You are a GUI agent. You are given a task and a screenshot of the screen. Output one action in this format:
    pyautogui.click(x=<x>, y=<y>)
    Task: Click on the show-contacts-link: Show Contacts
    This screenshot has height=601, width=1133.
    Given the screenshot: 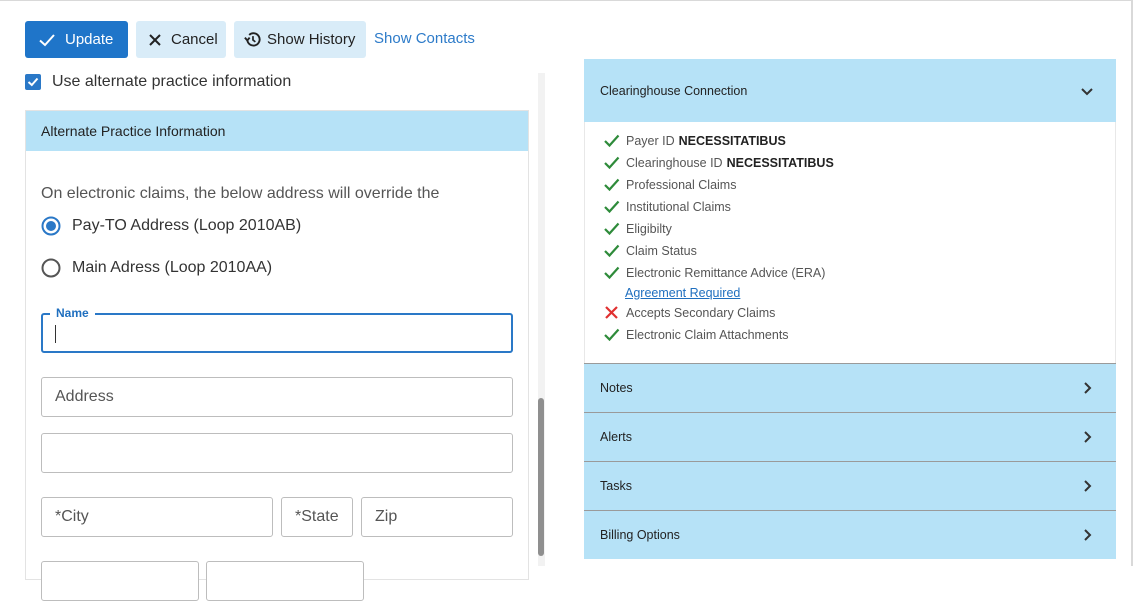 What is the action you would take?
    pyautogui.click(x=424, y=38)
    